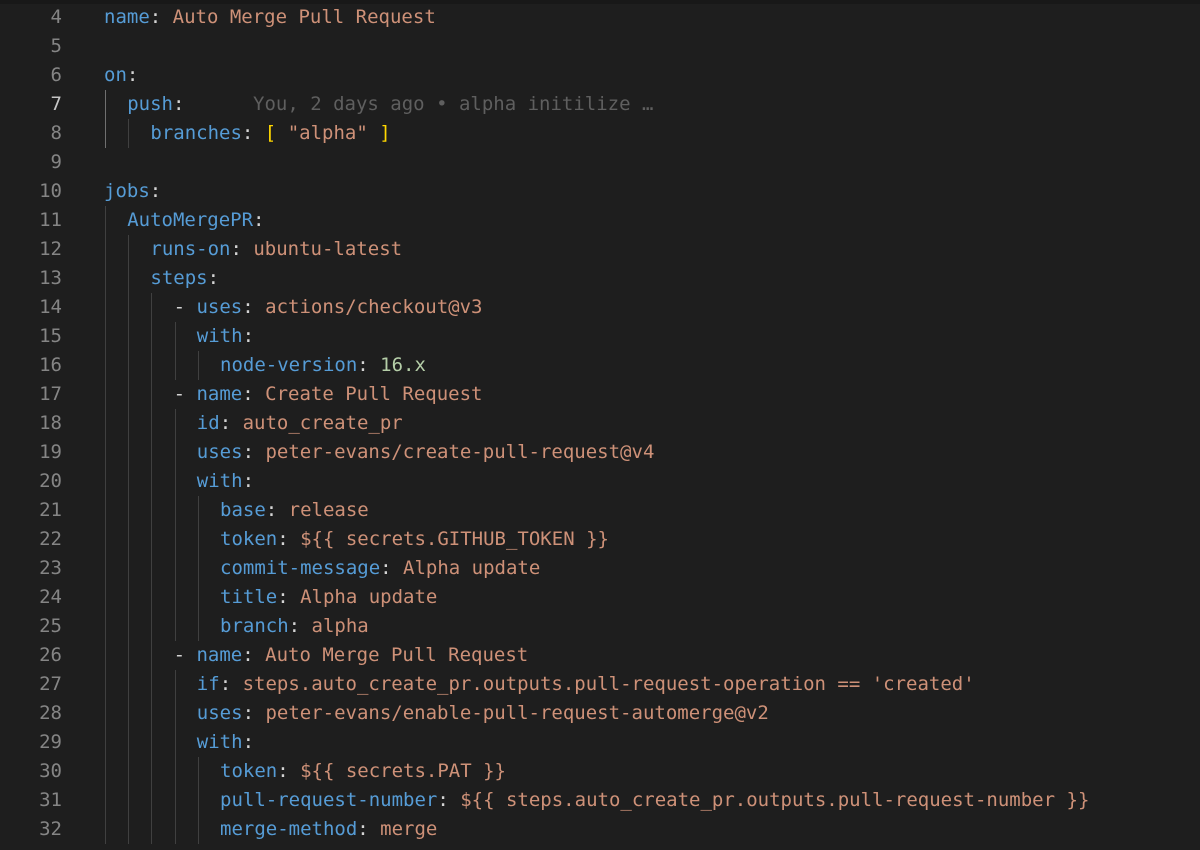 The width and height of the screenshot is (1200, 850). Describe the element at coordinates (600, 162) in the screenshot. I see `code-line: 9` at that location.